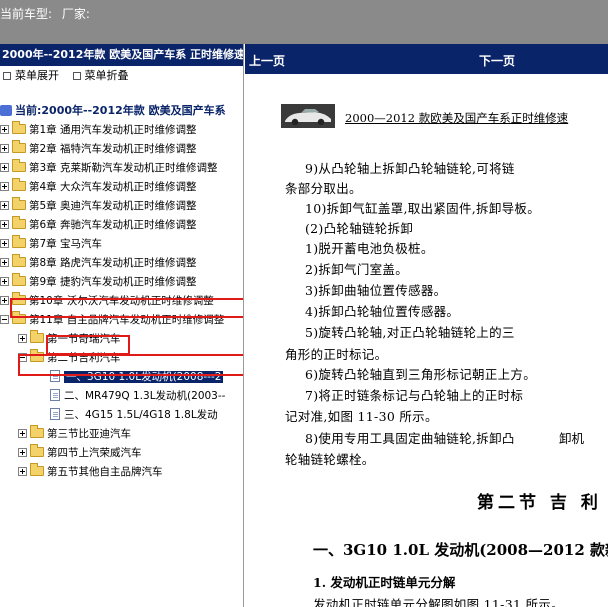  Describe the element at coordinates (137, 396) in the screenshot. I see `tree-item-mr479q: 二、MR479Q 1.3L发动机(2003--` at that location.